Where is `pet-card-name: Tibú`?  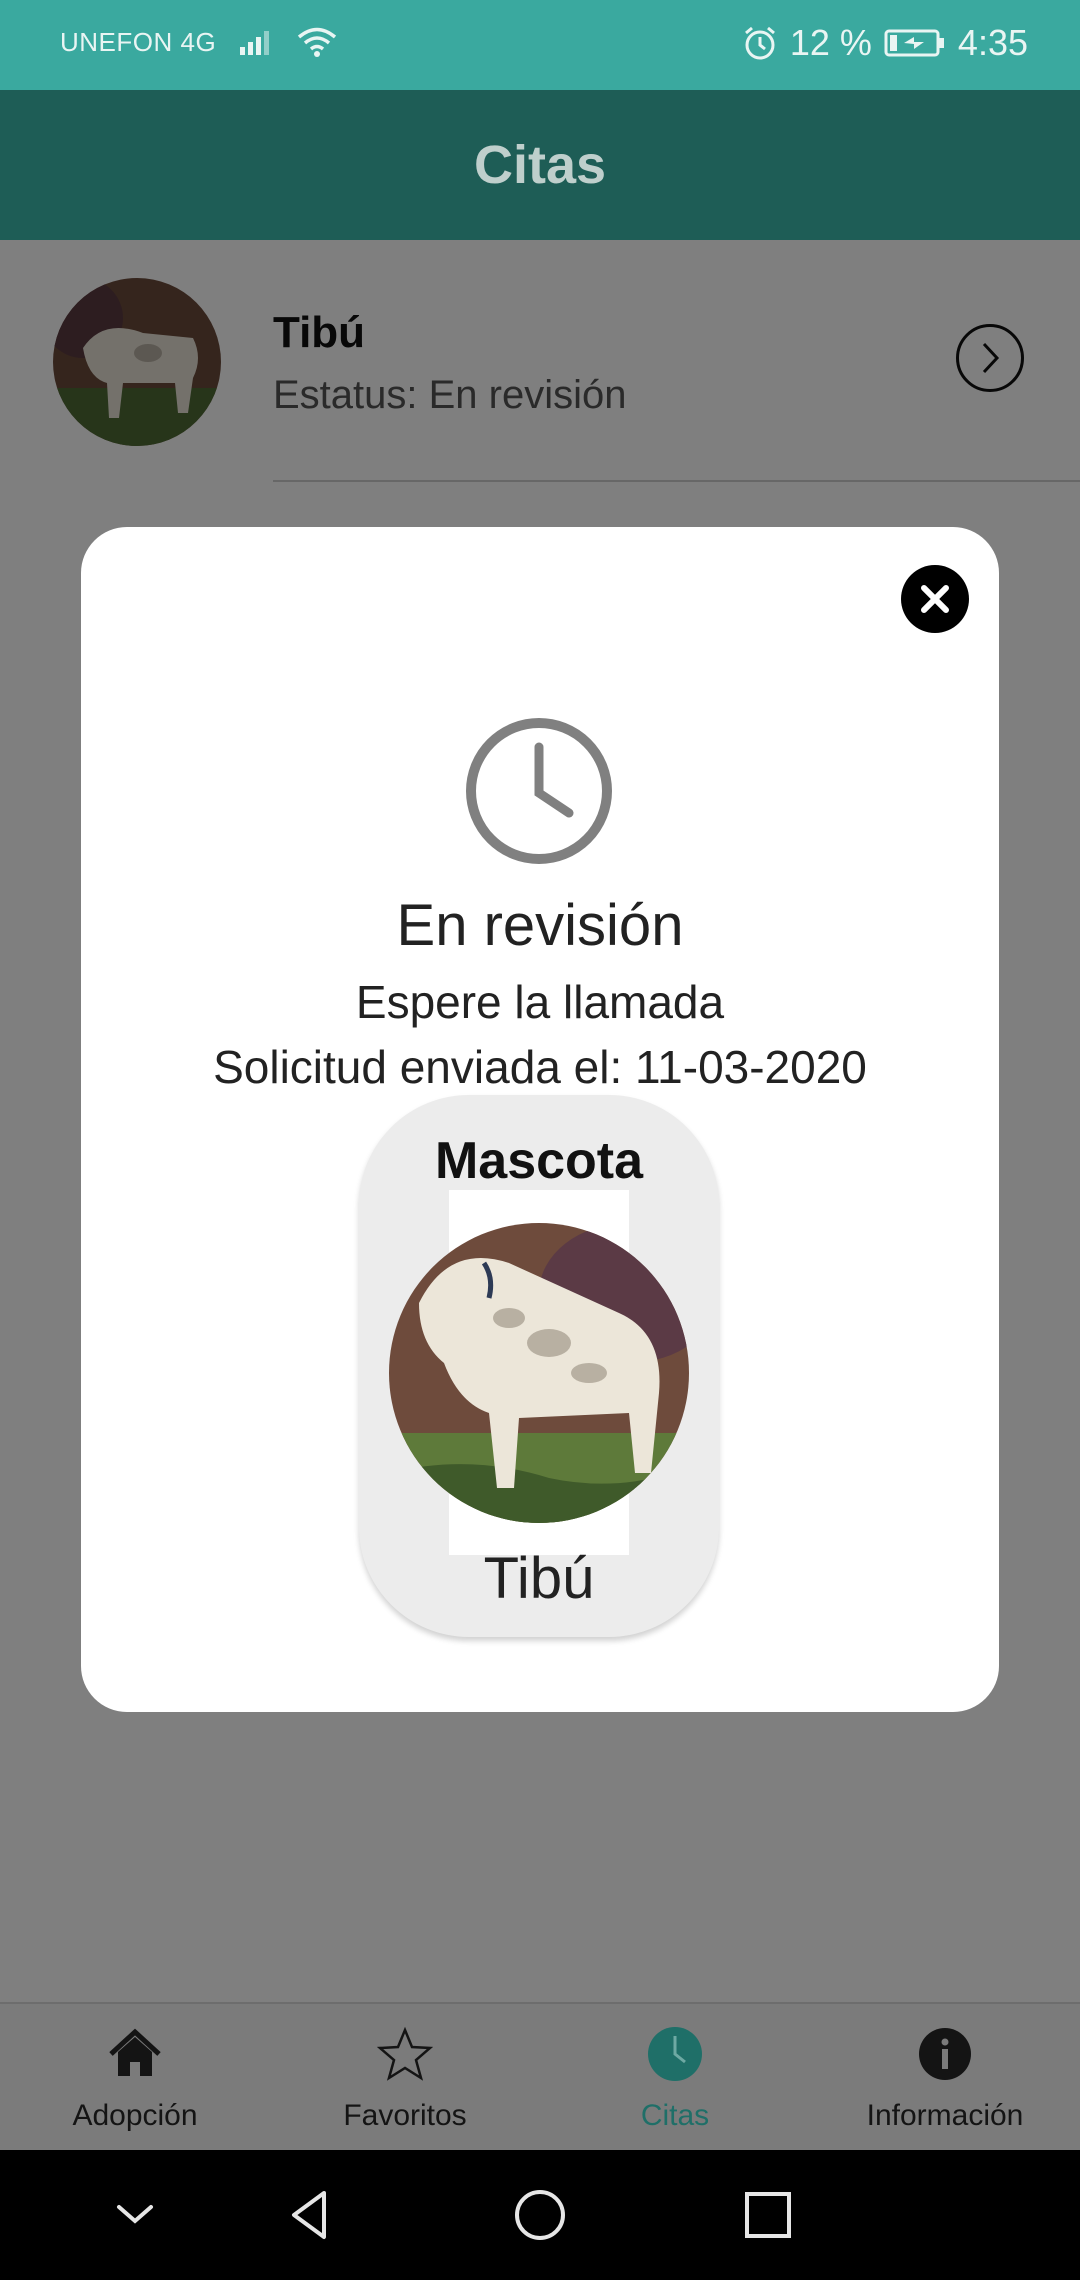 pet-card-name: Tibú is located at coordinates (539, 1578).